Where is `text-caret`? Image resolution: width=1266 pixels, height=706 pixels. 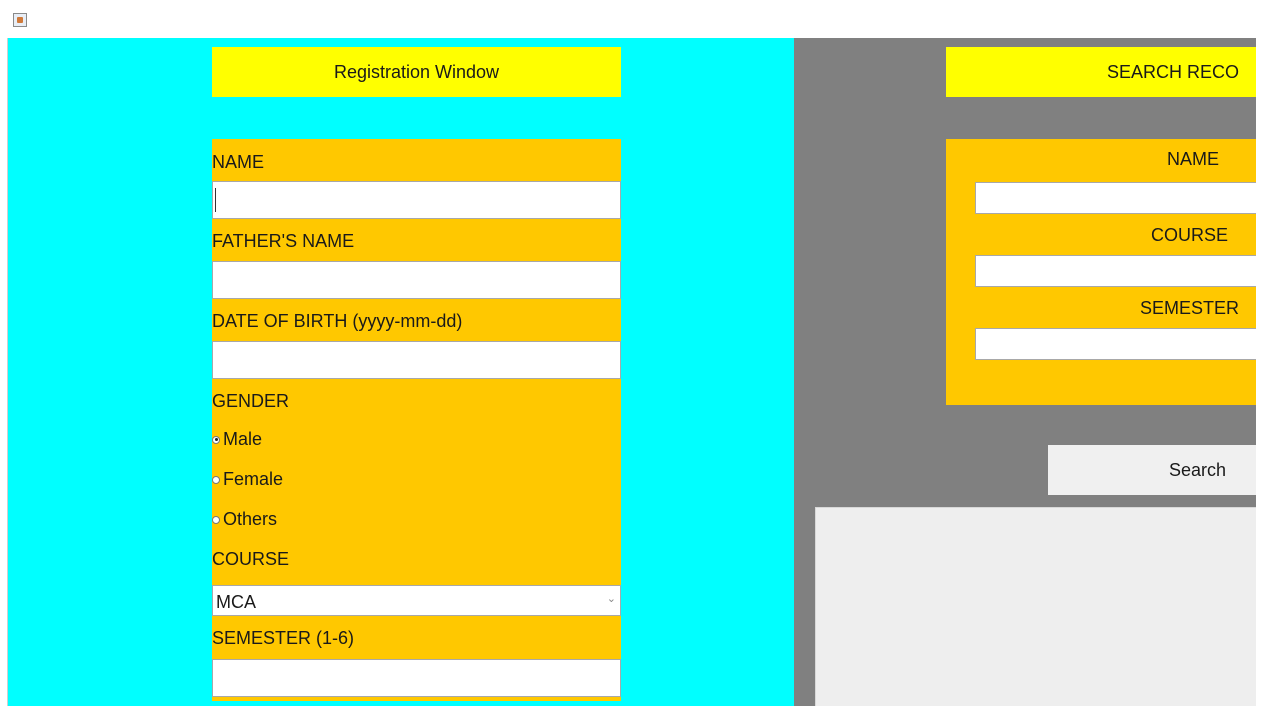
text-caret is located at coordinates (215, 200).